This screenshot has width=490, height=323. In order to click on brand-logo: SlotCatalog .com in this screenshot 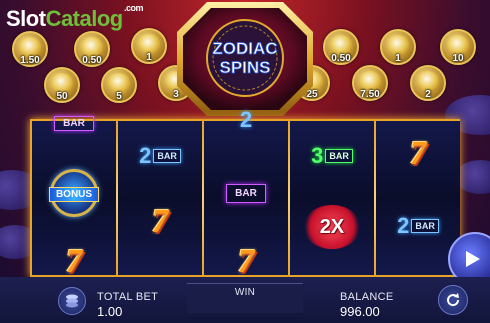, I will do `click(75, 17)`.